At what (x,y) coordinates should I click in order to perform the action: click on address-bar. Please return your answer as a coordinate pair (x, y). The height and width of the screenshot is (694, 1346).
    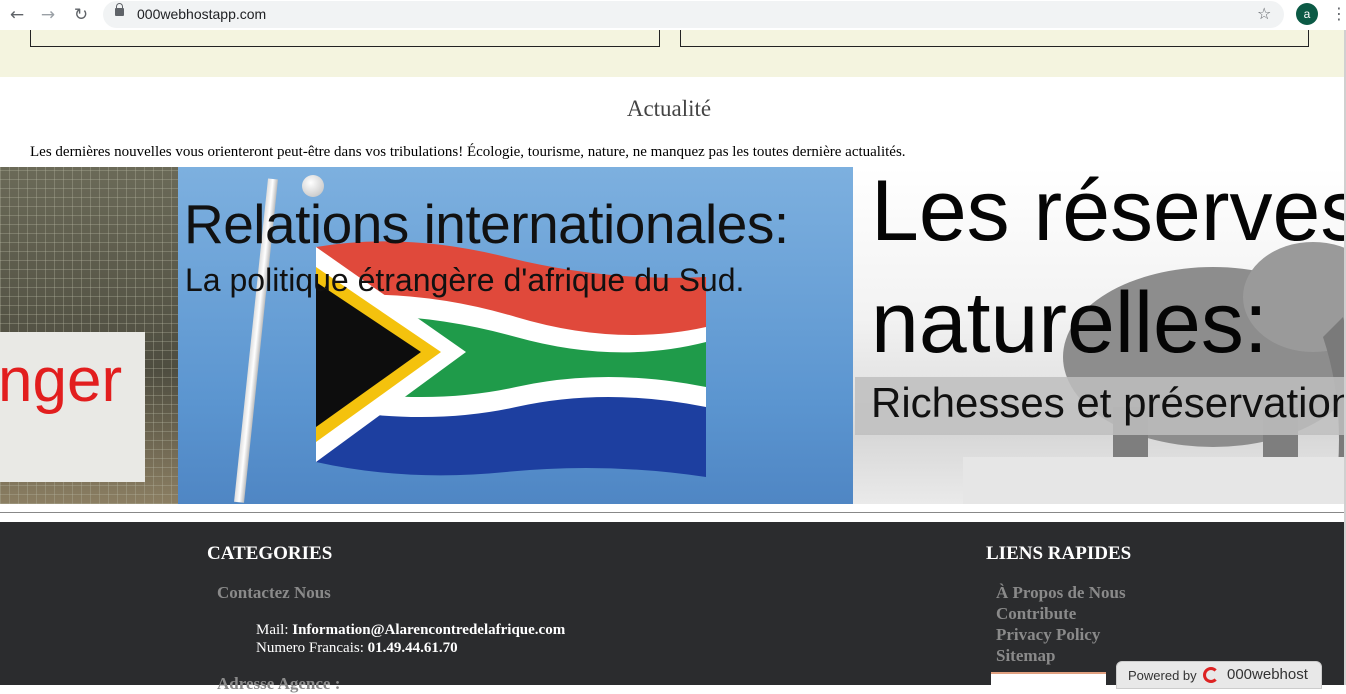
    Looking at the image, I should click on (693, 14).